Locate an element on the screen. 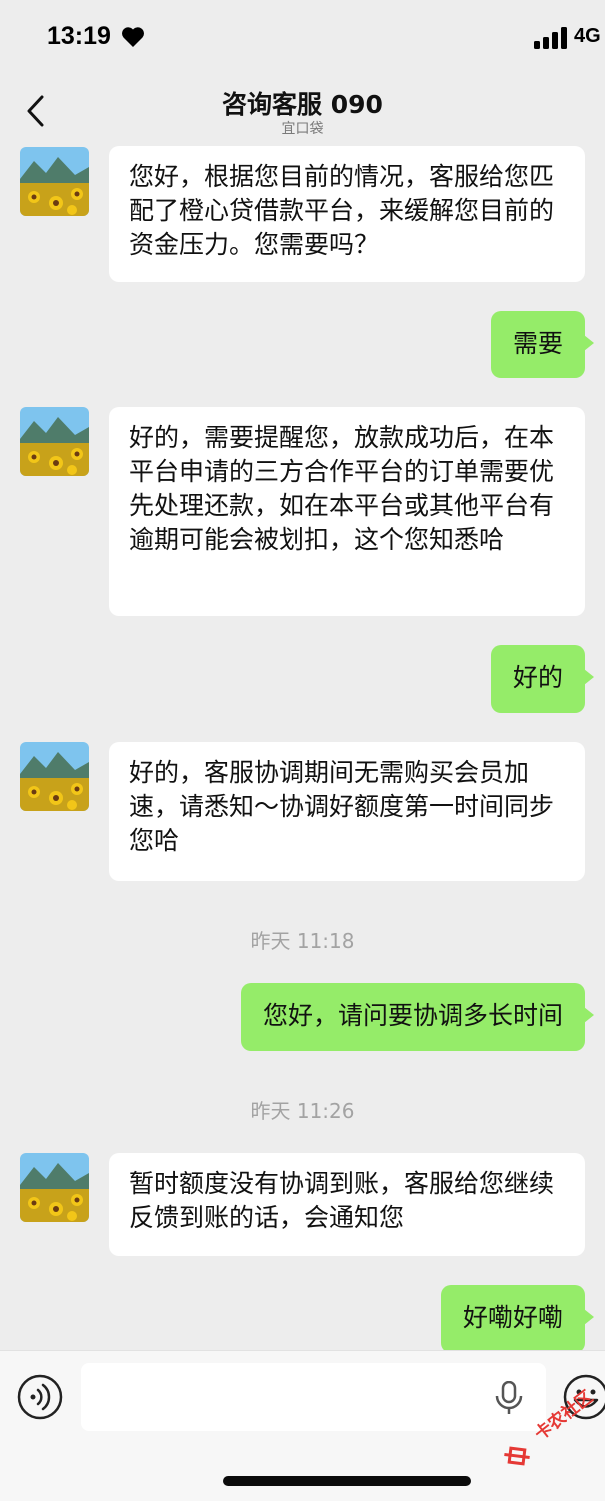 The height and width of the screenshot is (1501, 605). message-bubble-sent: 需要 is located at coordinates (542, 344).